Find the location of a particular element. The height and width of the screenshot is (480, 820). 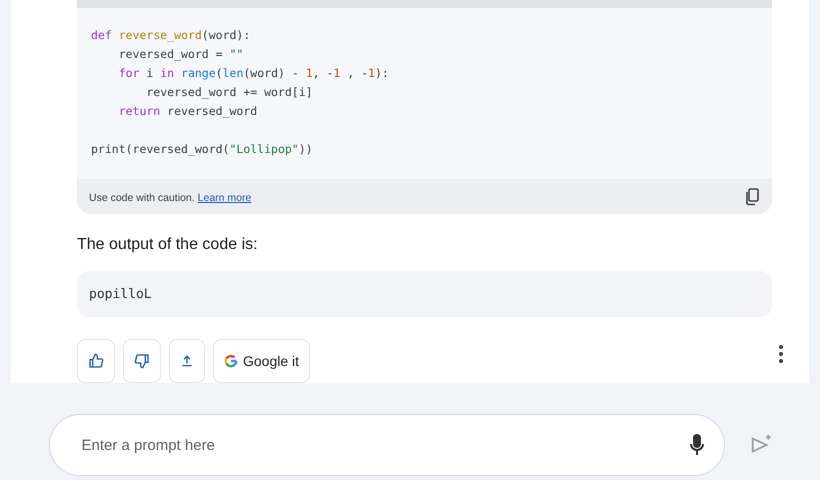

thumbs-up-button is located at coordinates (96, 361).